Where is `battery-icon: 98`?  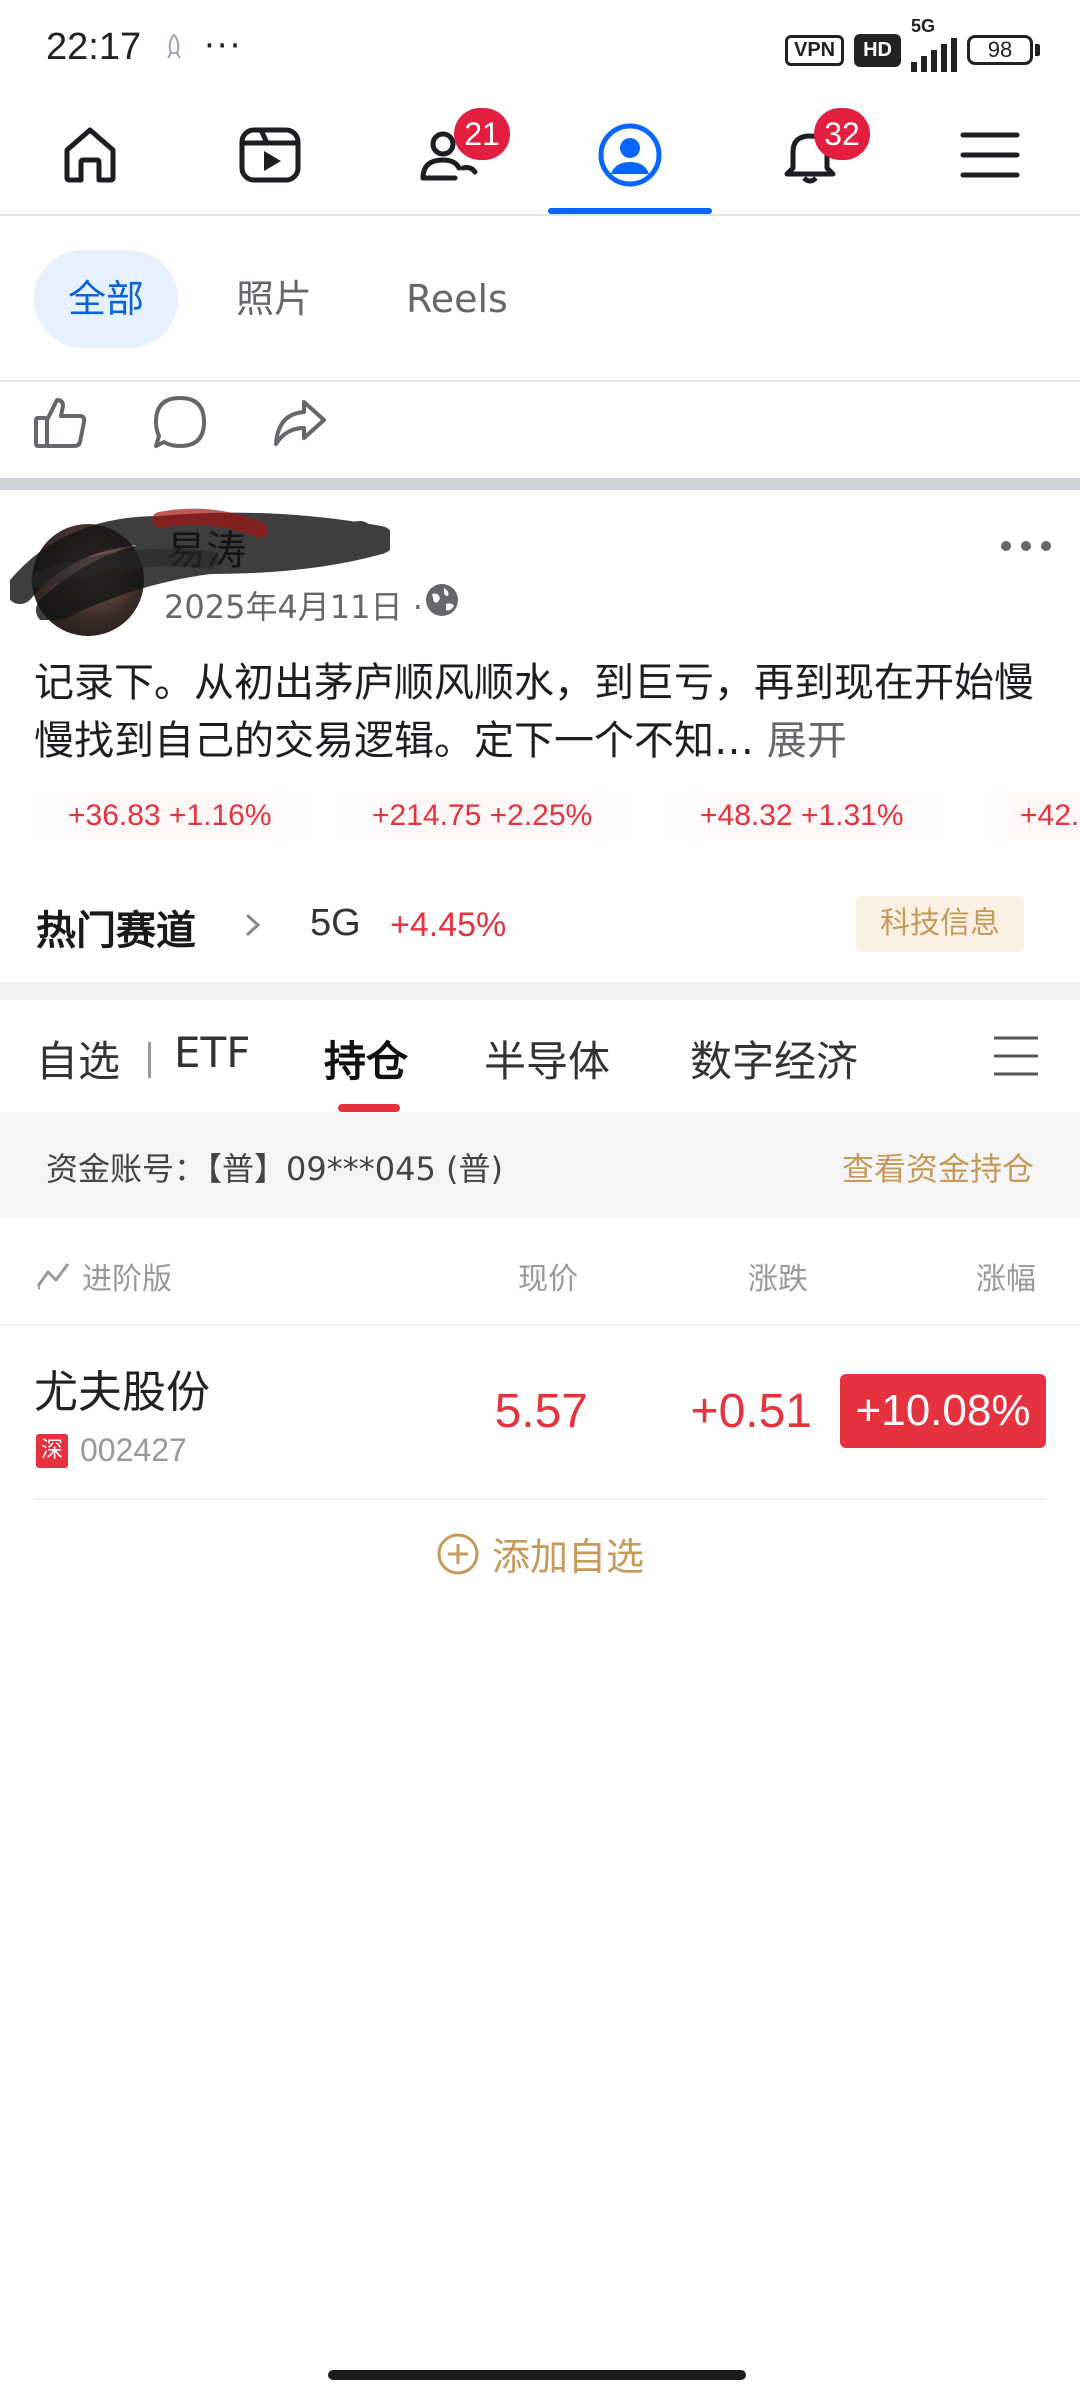 battery-icon: 98 is located at coordinates (1003, 50).